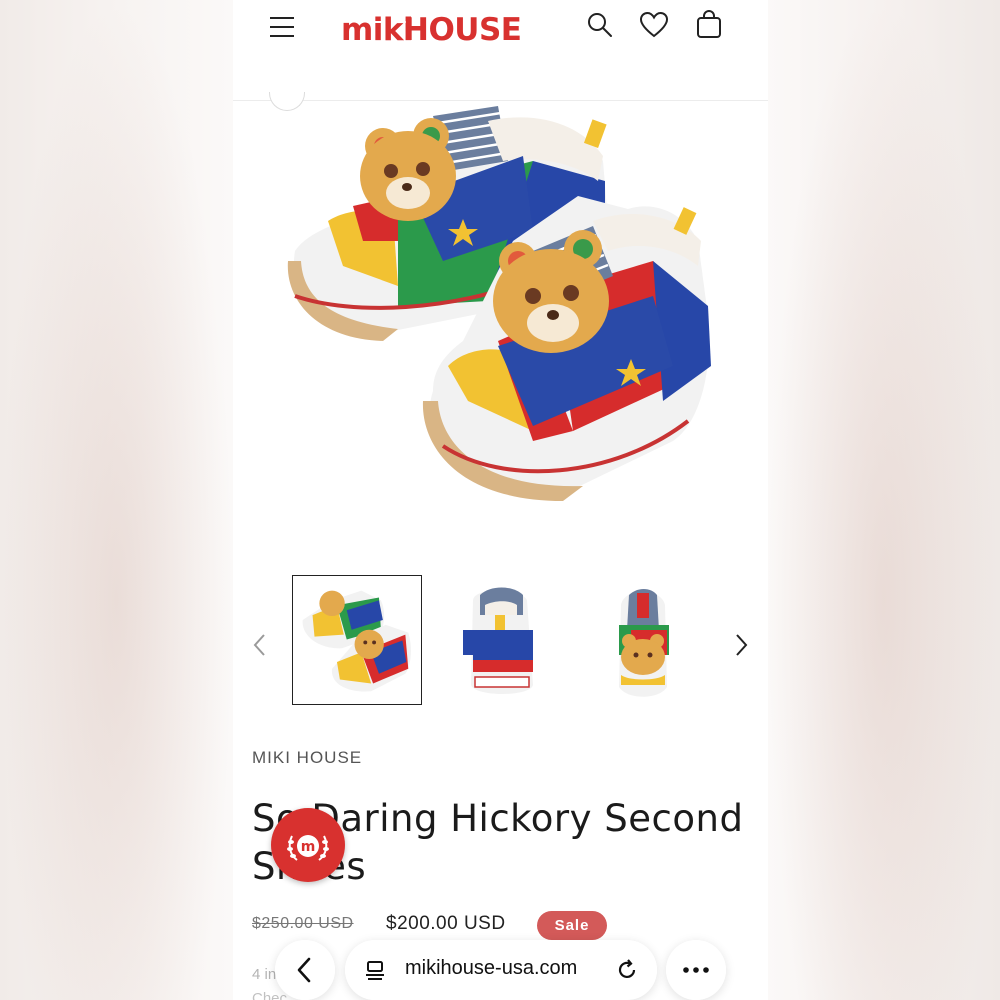  Describe the element at coordinates (282, 27) in the screenshot. I see `menu-icon` at that location.